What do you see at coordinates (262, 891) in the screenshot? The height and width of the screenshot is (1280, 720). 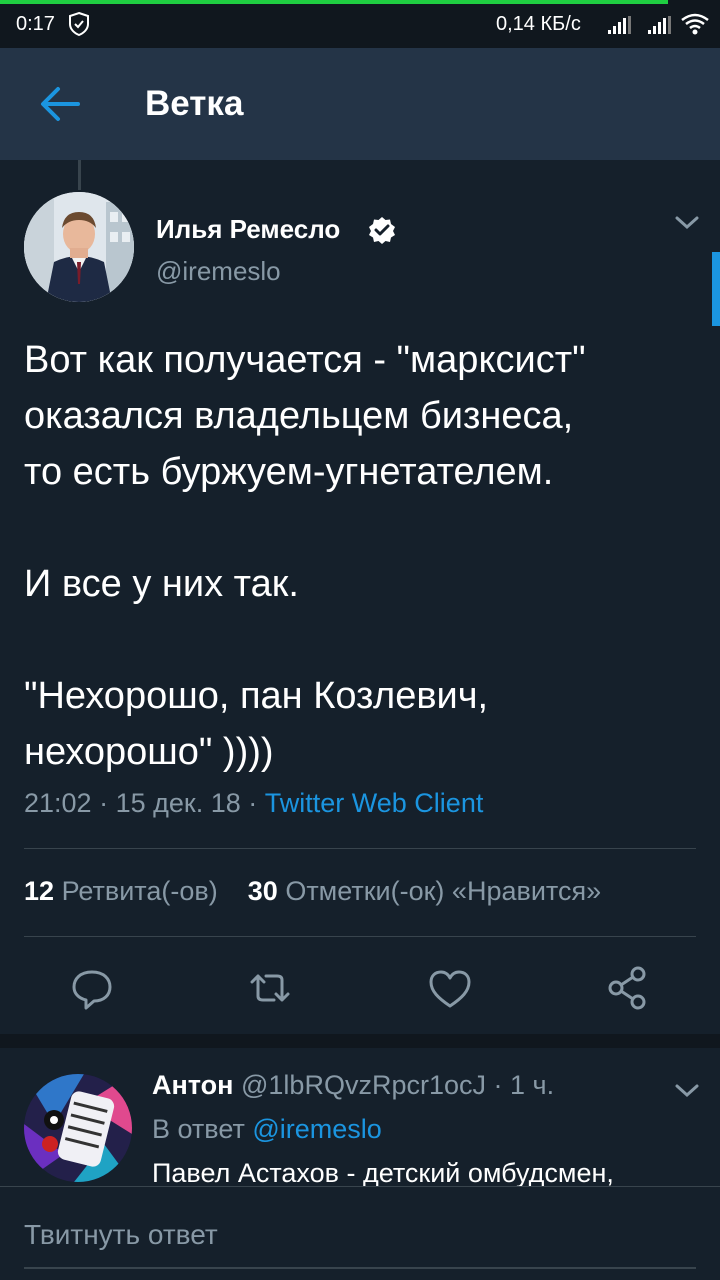 I see `likes-count: 30` at bounding box center [262, 891].